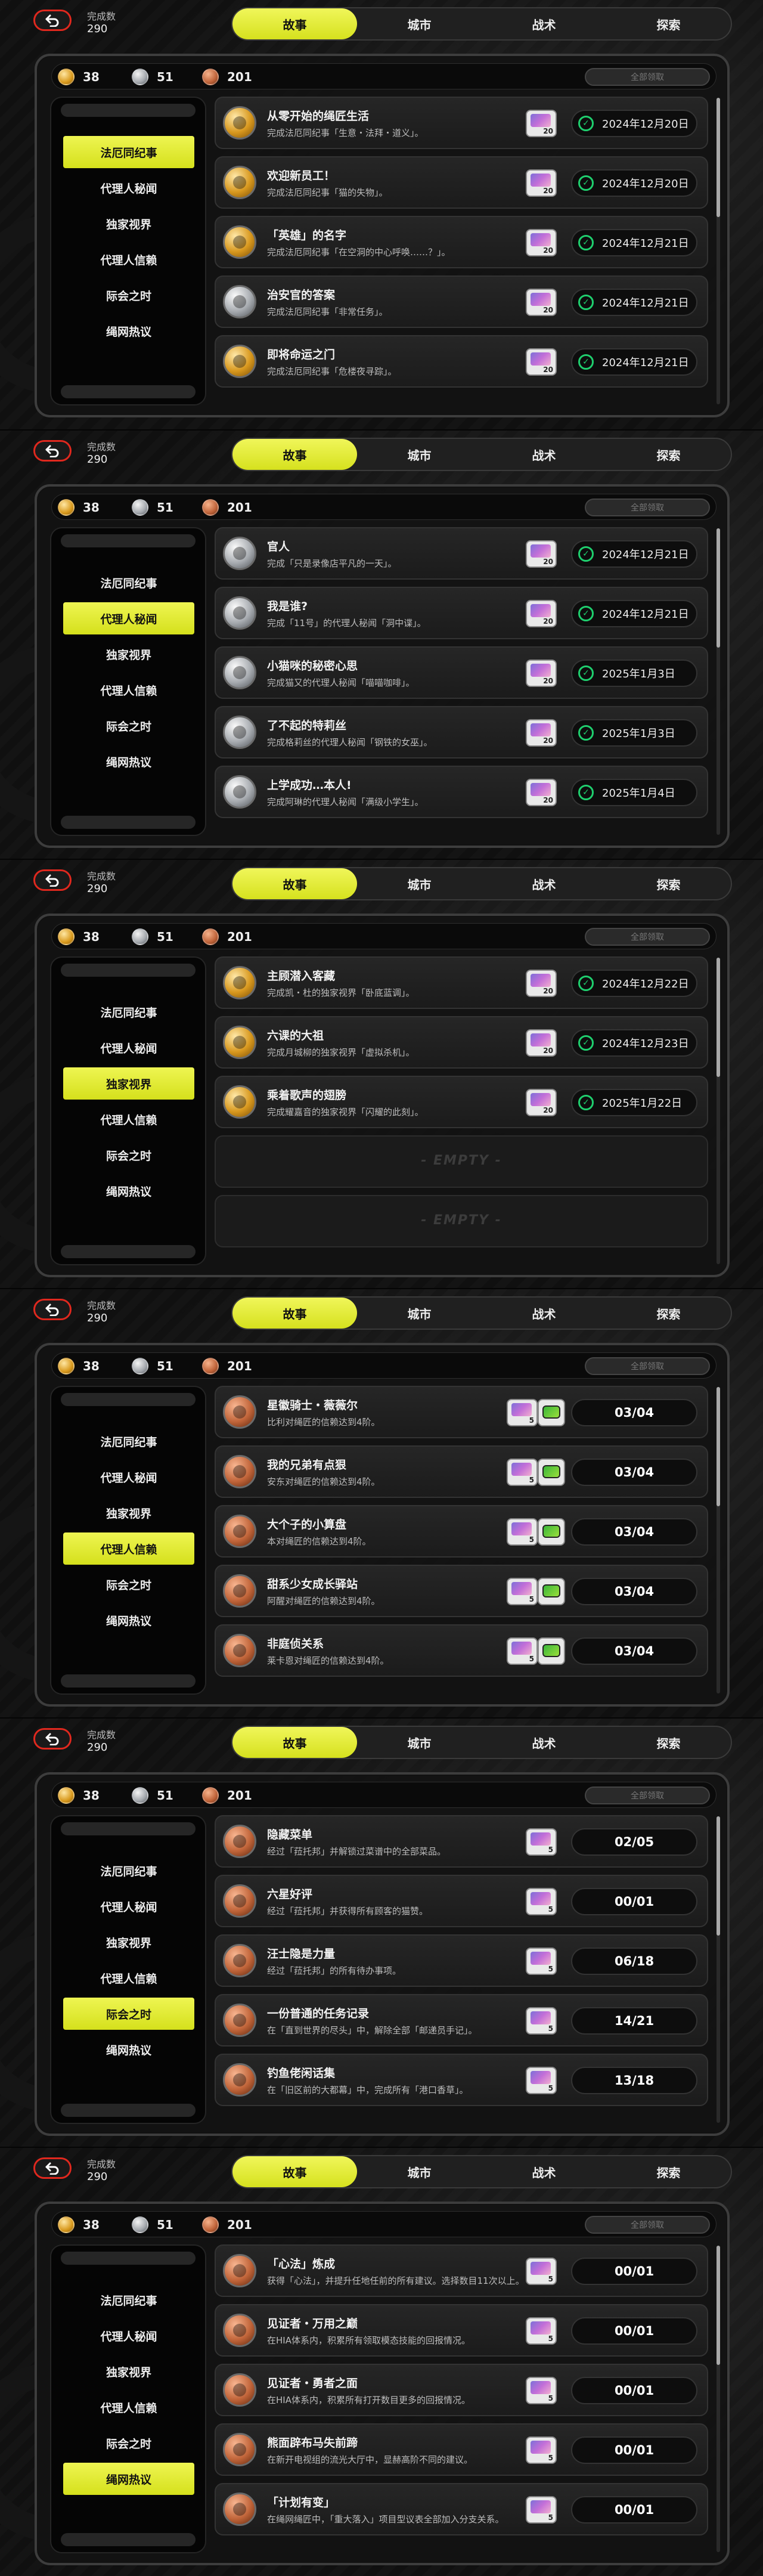 This screenshot has width=763, height=2576. Describe the element at coordinates (461, 792) in the screenshot. I see `achievement-card: 上学成功…本人! 完成阿琳的代理人秘闻「满级小学生」。 20 ✓ 2025年1月4日` at that location.